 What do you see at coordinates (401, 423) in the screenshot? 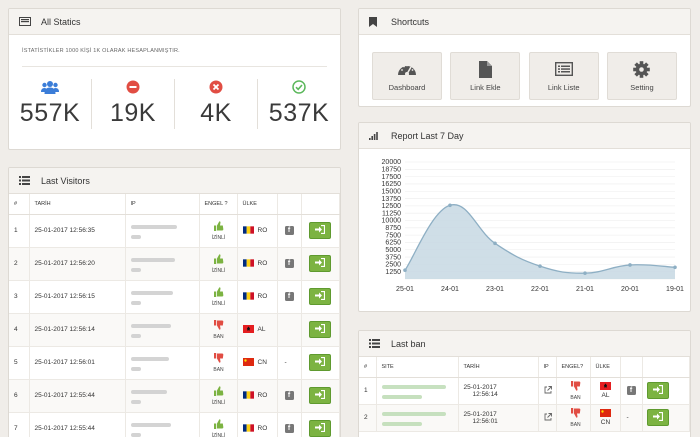
I see `blurred-site-link-secondary` at bounding box center [401, 423].